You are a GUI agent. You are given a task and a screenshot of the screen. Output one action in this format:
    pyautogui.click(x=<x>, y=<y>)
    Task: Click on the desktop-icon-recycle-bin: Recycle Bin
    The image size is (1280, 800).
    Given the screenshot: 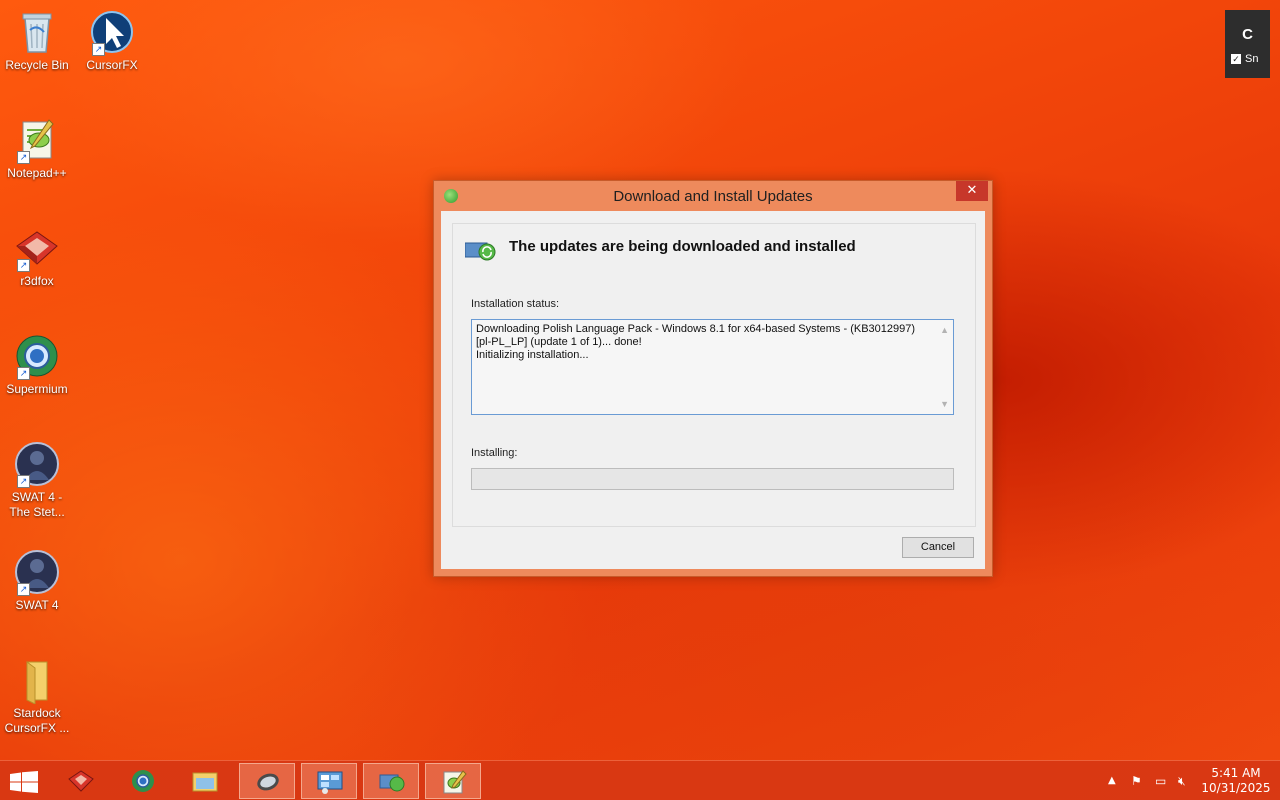 What is the action you would take?
    pyautogui.click(x=37, y=40)
    